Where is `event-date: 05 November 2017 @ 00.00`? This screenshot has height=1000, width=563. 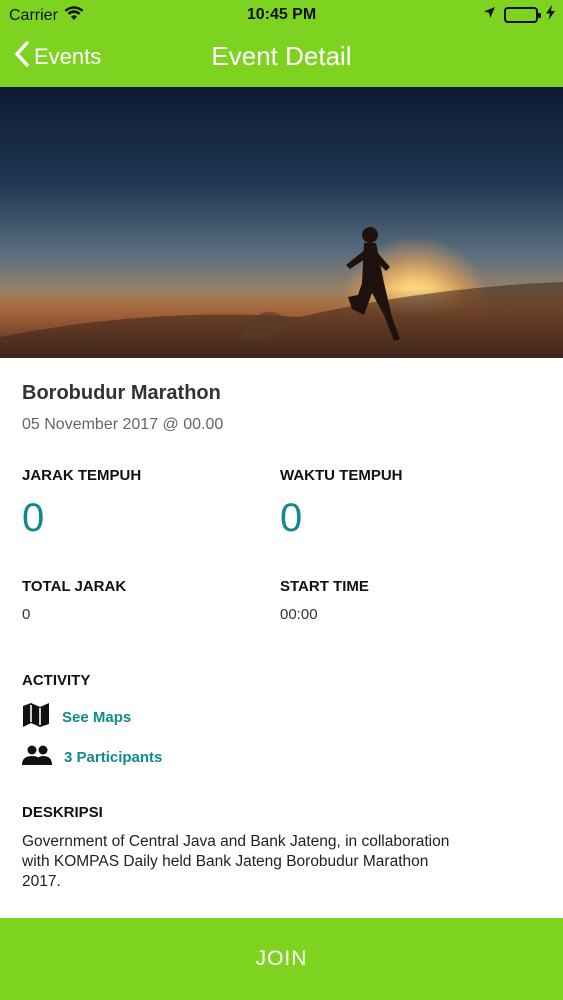 event-date: 05 November 2017 @ 00.00 is located at coordinates (123, 424).